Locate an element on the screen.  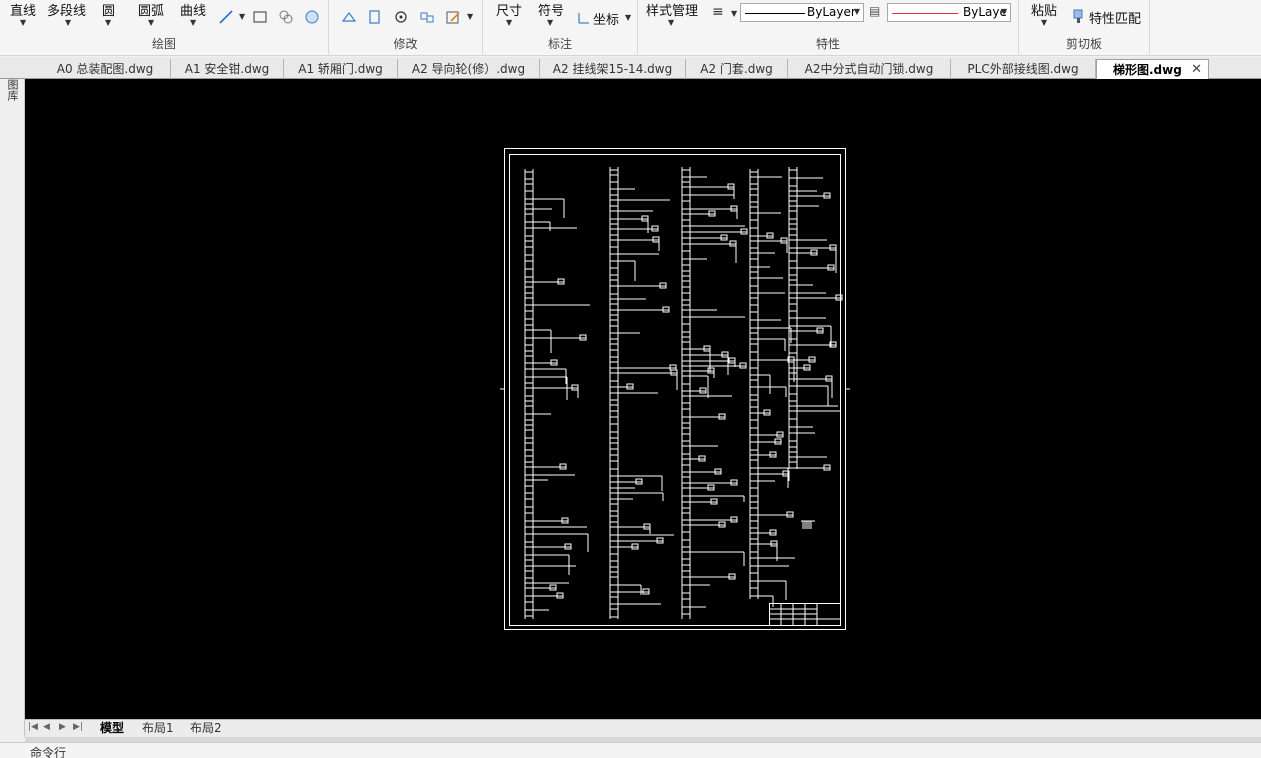
polyline-dropdown-caret: ▼ is located at coordinates (68, 22).